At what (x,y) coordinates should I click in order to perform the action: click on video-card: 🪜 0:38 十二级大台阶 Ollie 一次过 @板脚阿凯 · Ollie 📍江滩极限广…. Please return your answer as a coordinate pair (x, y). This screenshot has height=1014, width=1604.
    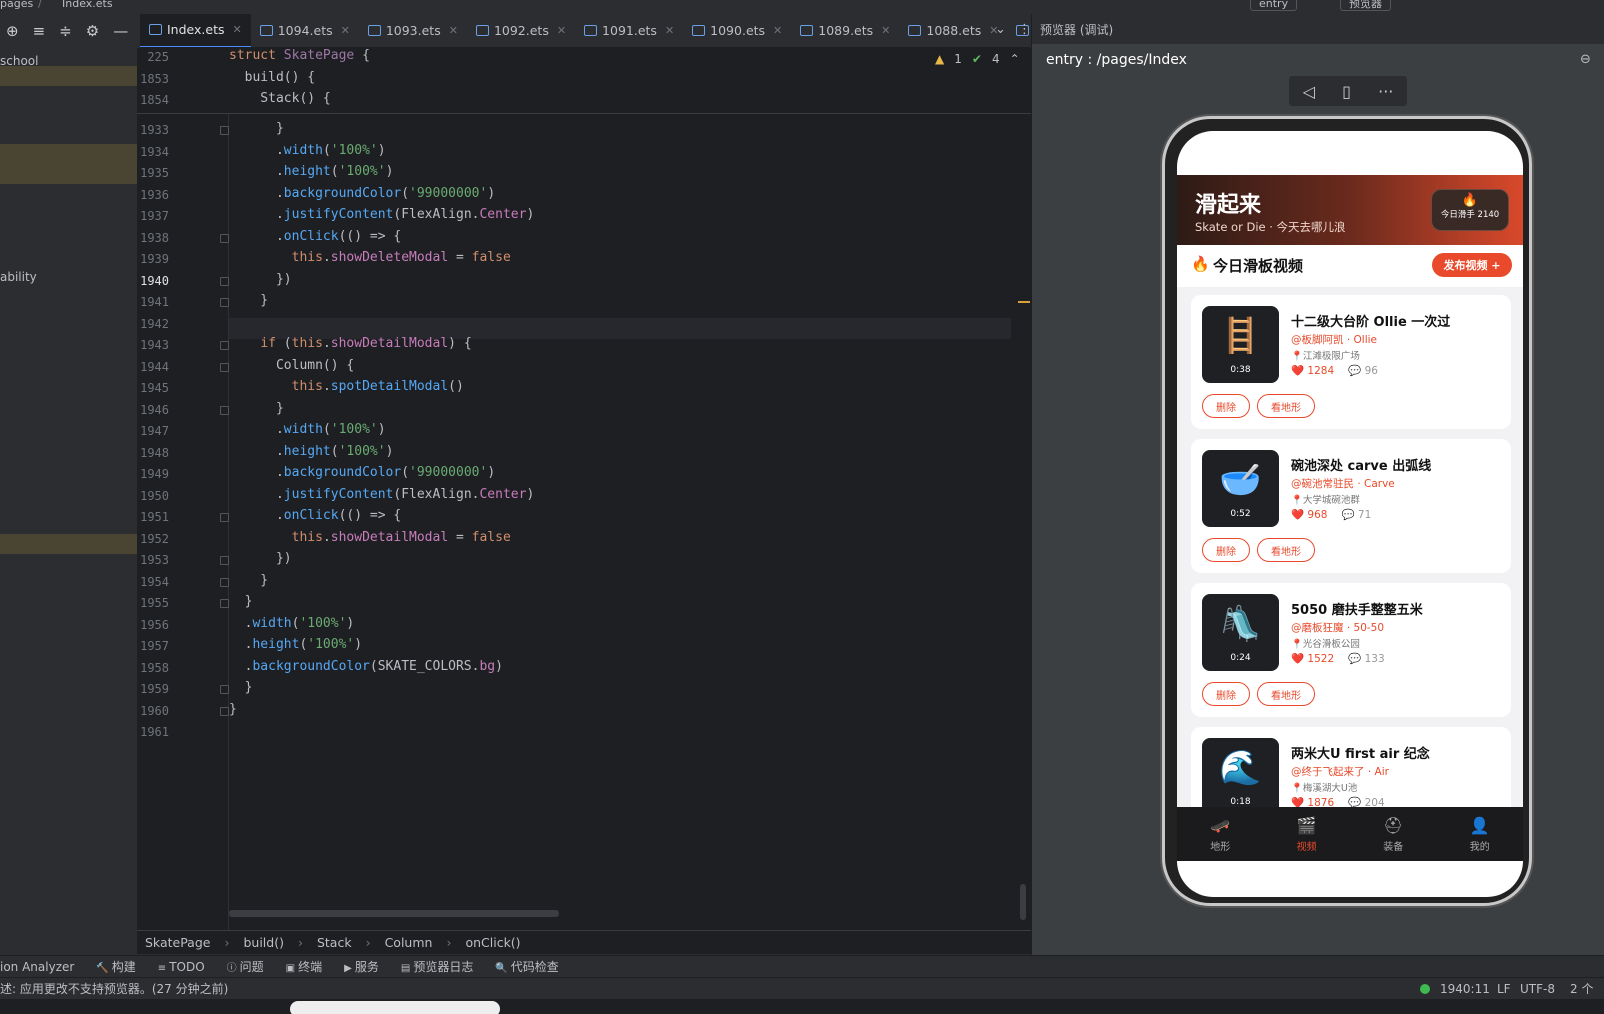
    Looking at the image, I should click on (1351, 362).